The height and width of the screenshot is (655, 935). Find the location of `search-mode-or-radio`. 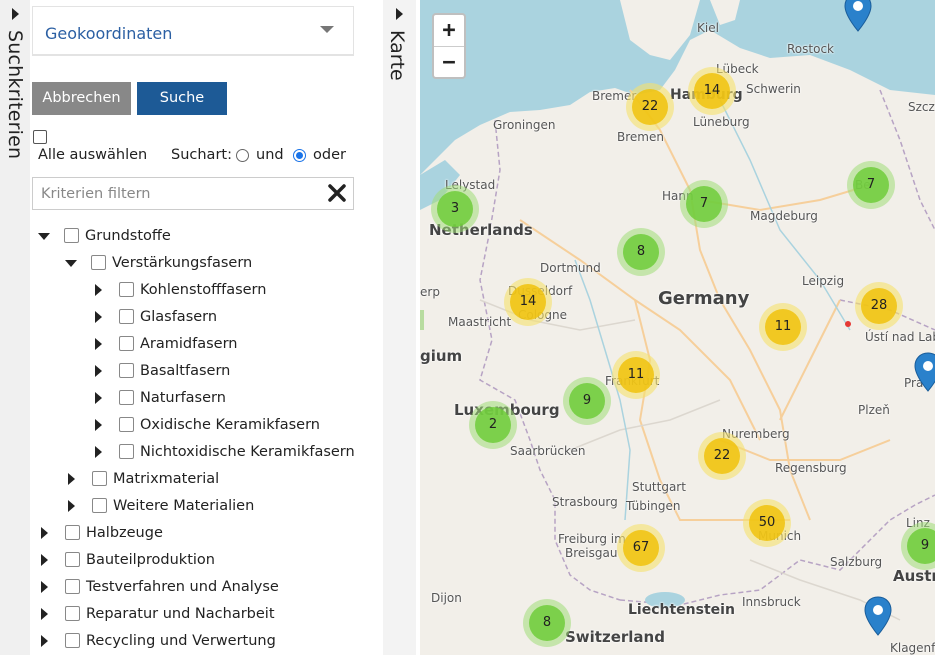

search-mode-or-radio is located at coordinates (299, 155).